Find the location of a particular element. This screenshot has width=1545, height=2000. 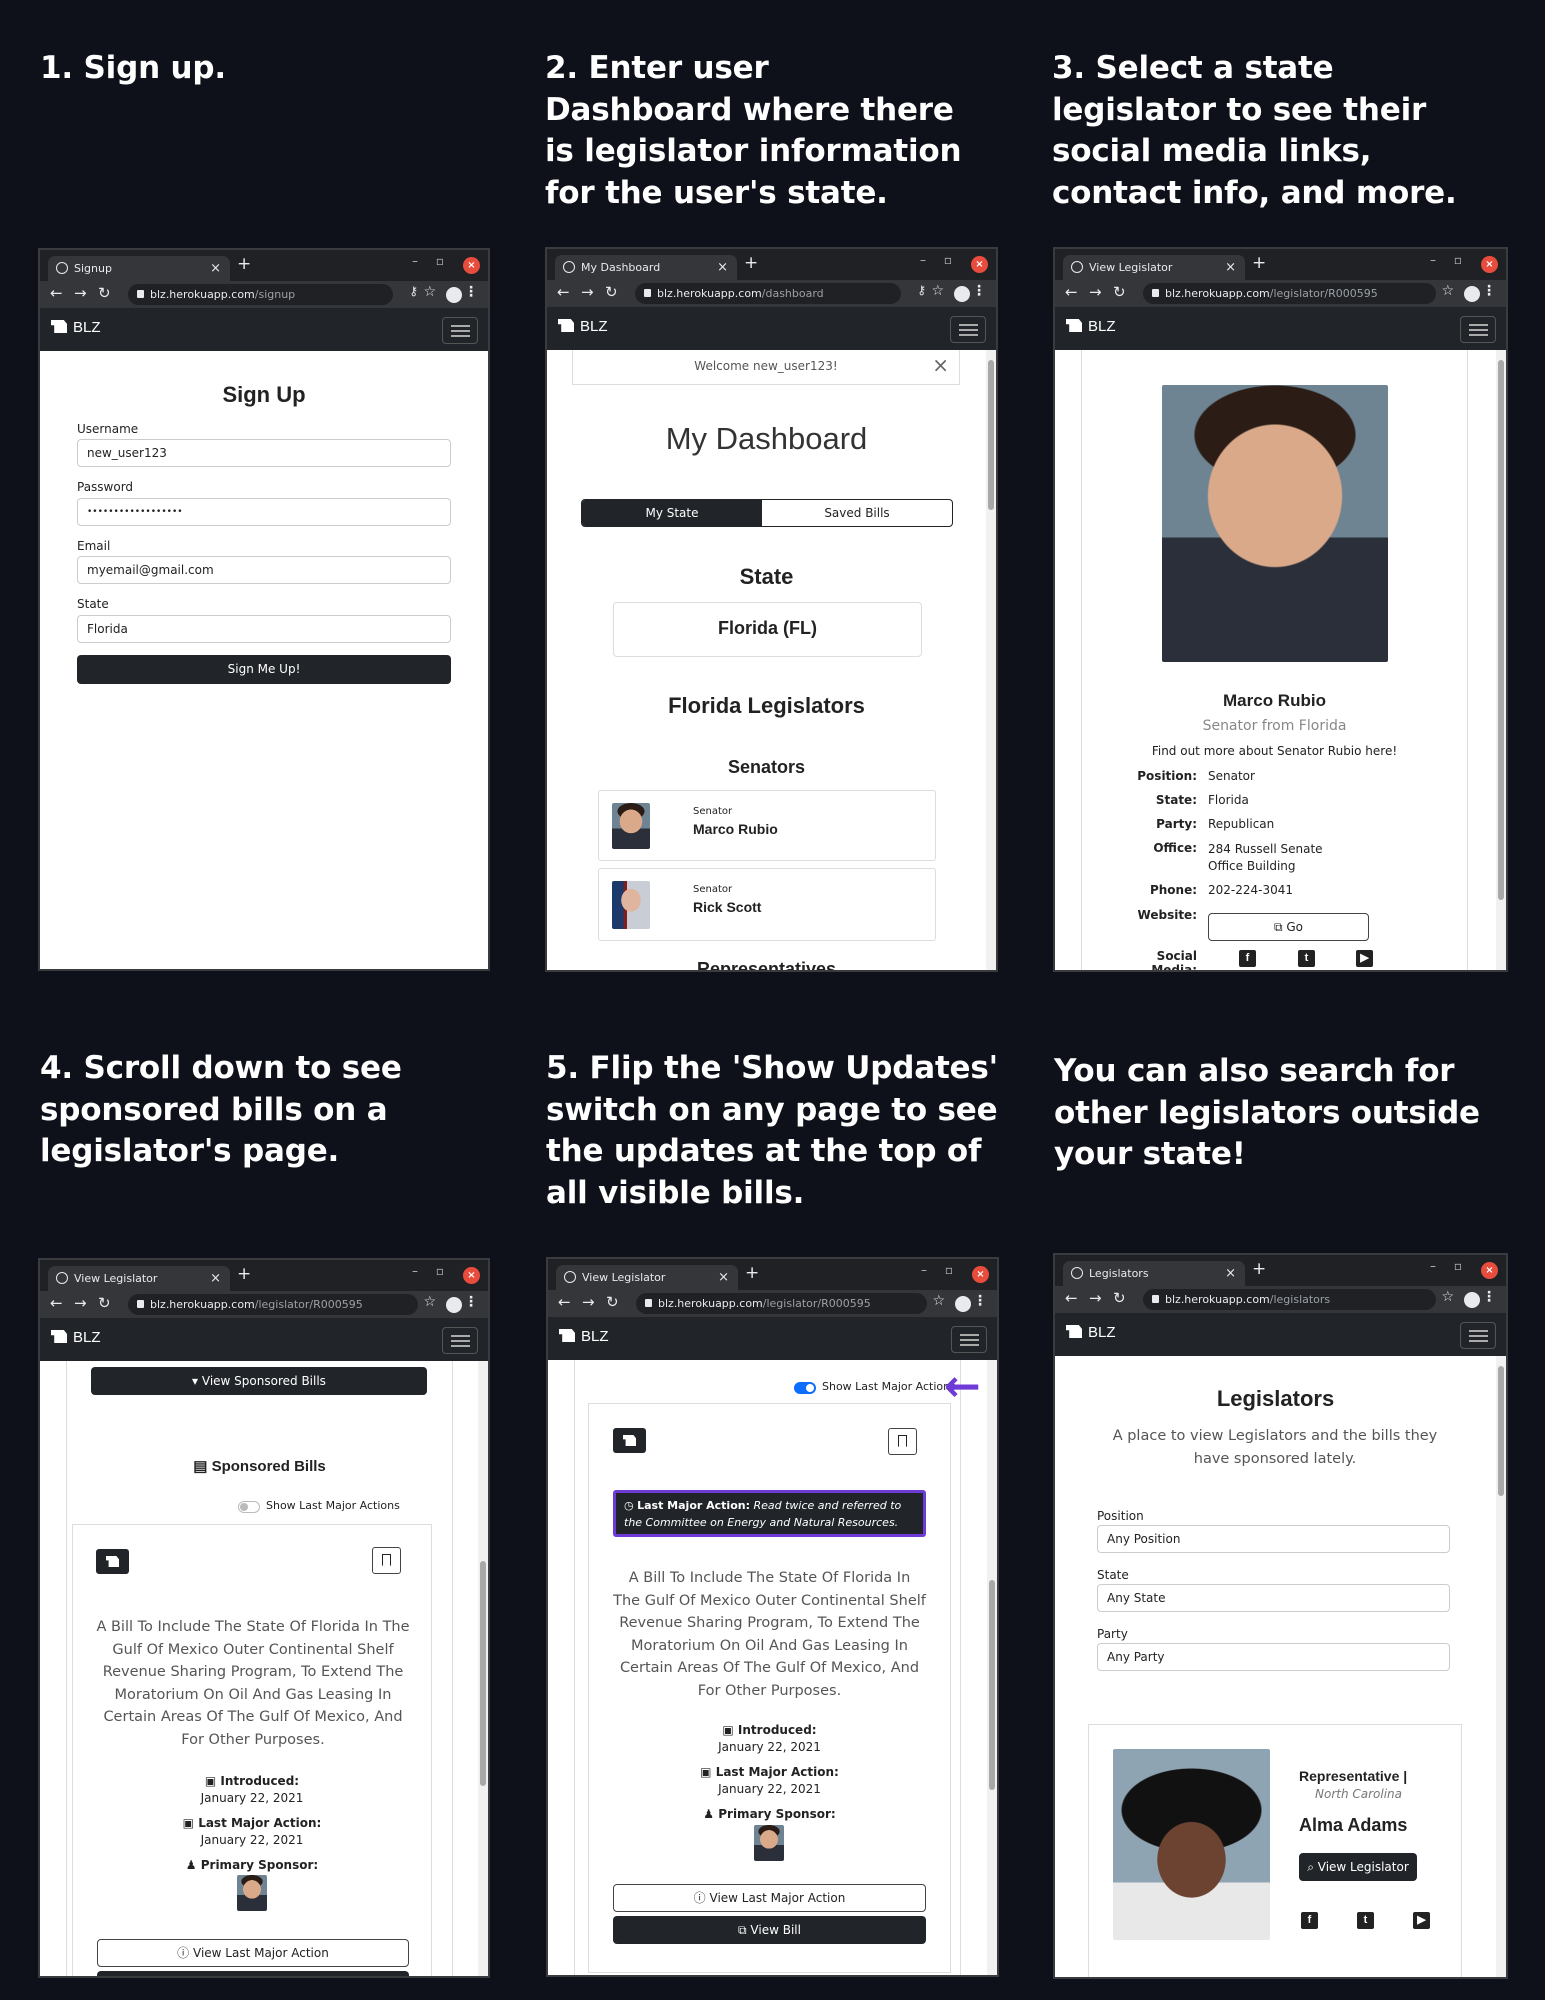

view-sponsored-bills-button: ▾ View Sponsored Bills is located at coordinates (259, 1381).